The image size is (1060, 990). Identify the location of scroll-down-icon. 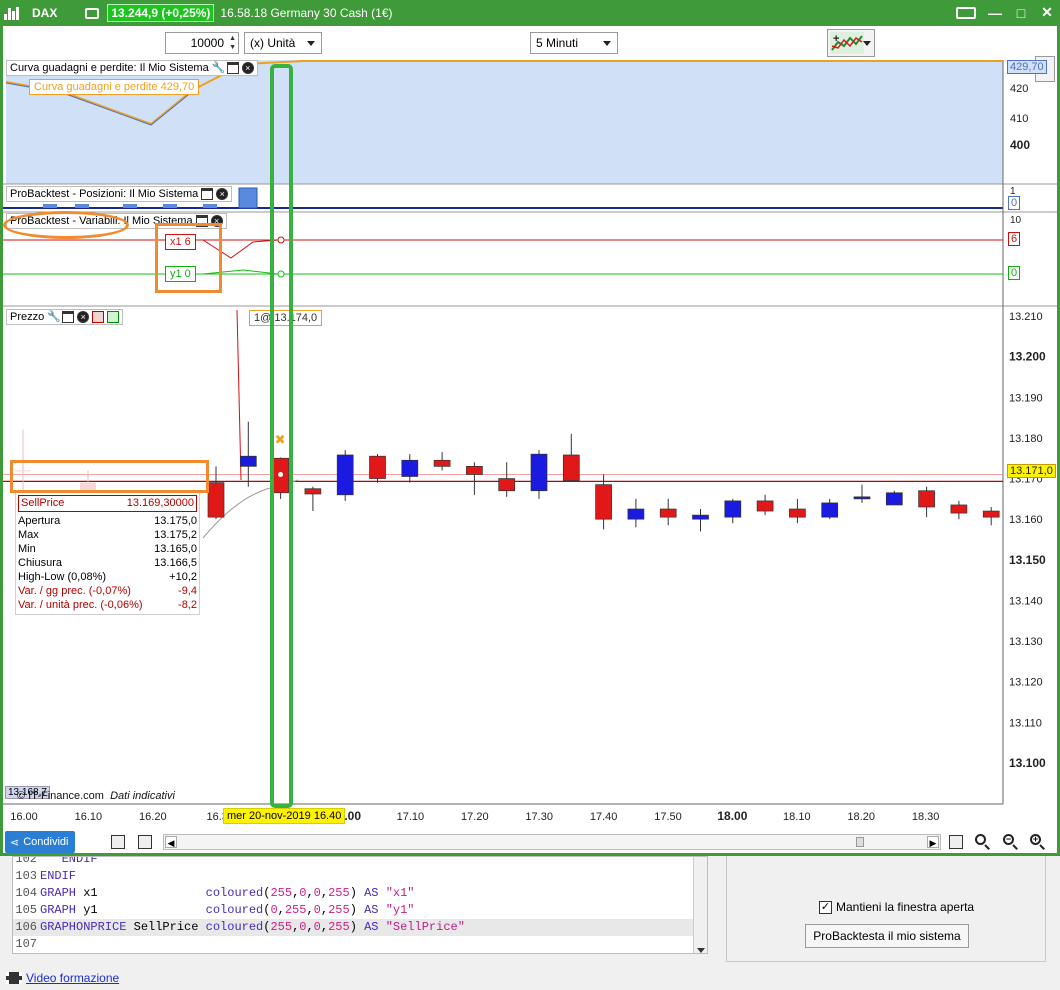
(701, 950).